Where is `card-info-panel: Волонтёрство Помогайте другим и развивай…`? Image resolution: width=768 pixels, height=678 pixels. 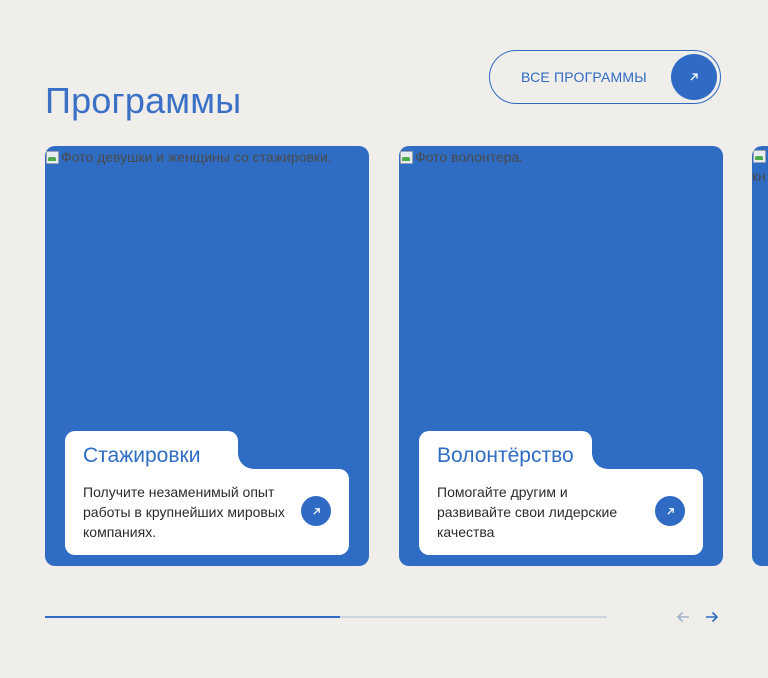 card-info-panel: Волонтёрство Помогайте другим и развивай… is located at coordinates (561, 493).